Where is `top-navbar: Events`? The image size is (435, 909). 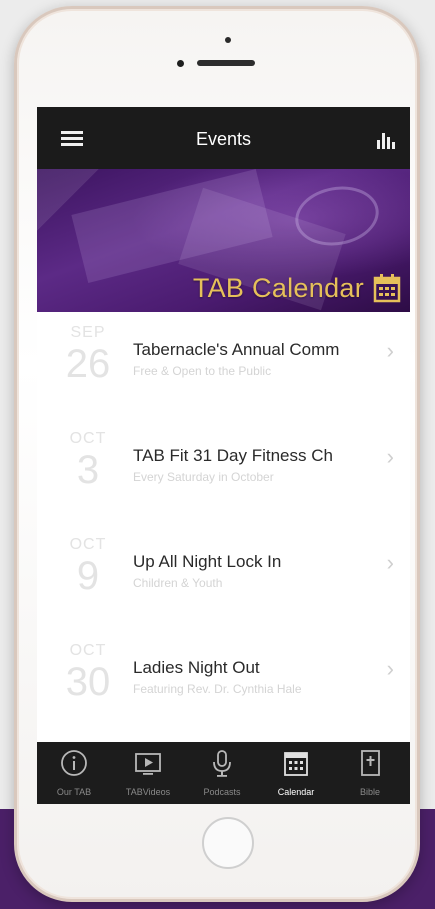 top-navbar: Events is located at coordinates (223, 138).